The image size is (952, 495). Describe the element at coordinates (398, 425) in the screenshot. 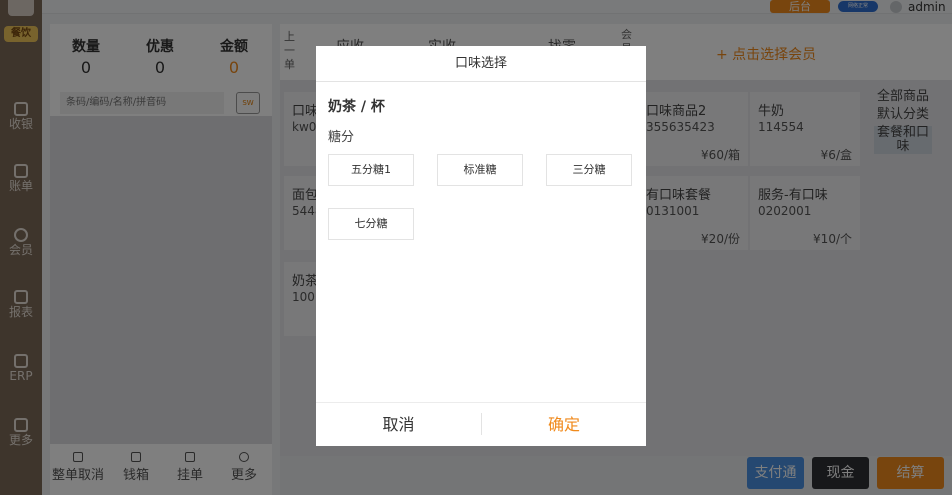

I see `dialog-cancel-button: 取消` at that location.